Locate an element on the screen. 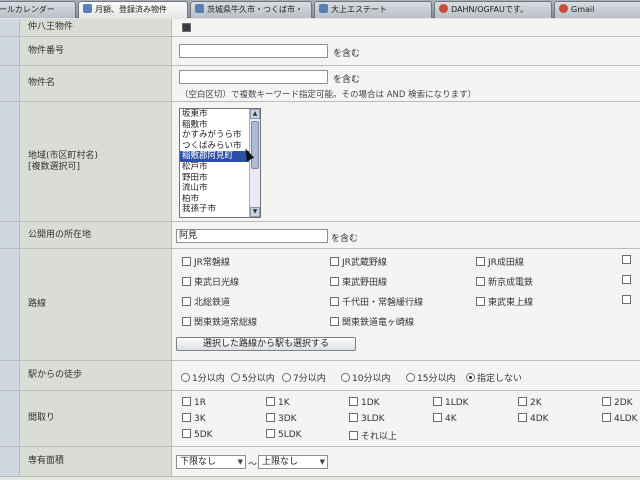  walk-option: 5分以内 is located at coordinates (253, 377).